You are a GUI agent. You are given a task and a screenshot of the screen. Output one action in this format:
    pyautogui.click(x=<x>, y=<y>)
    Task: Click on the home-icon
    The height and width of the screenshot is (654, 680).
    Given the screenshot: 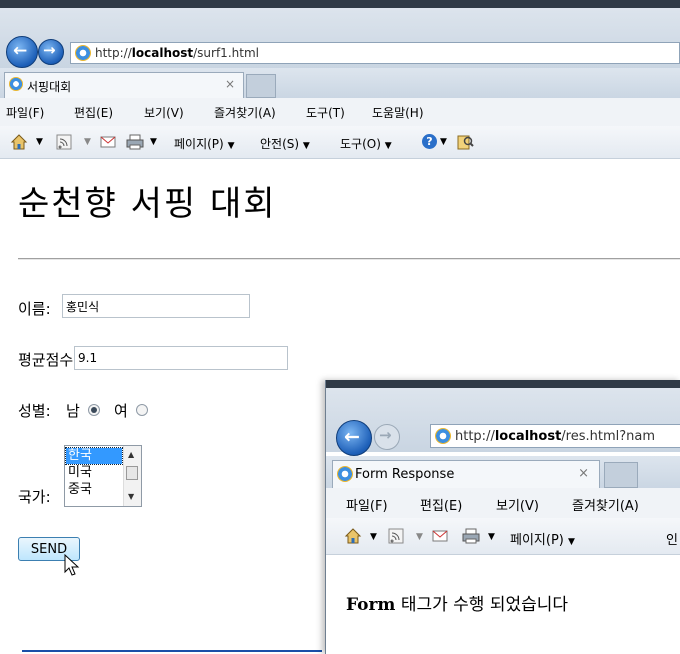 What is the action you would take?
    pyautogui.click(x=19, y=142)
    